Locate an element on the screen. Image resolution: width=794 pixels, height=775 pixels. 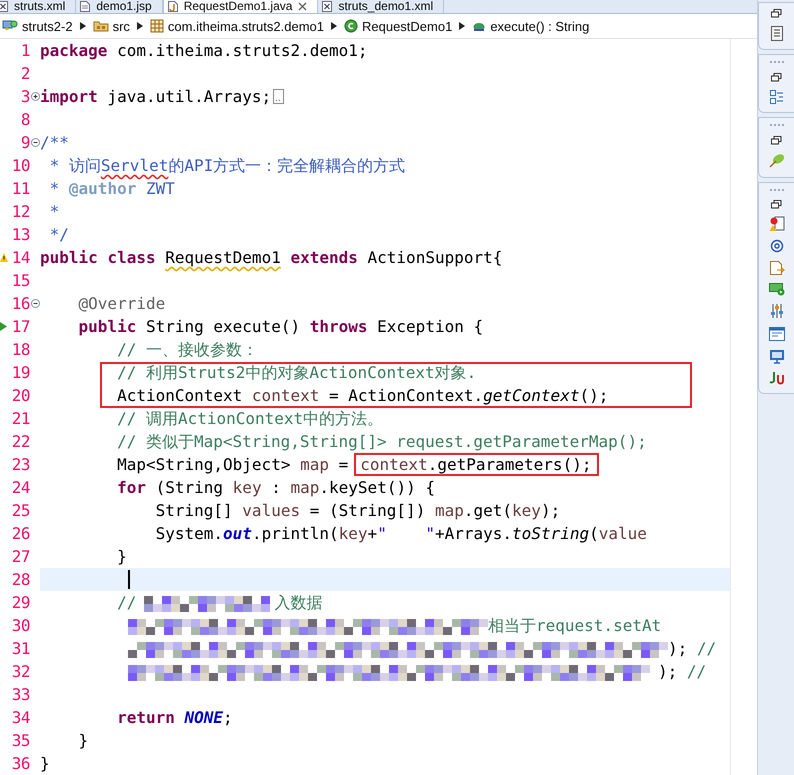
code-line: // 利用Struts2中的对象ActionContext对象. is located at coordinates (296, 372).